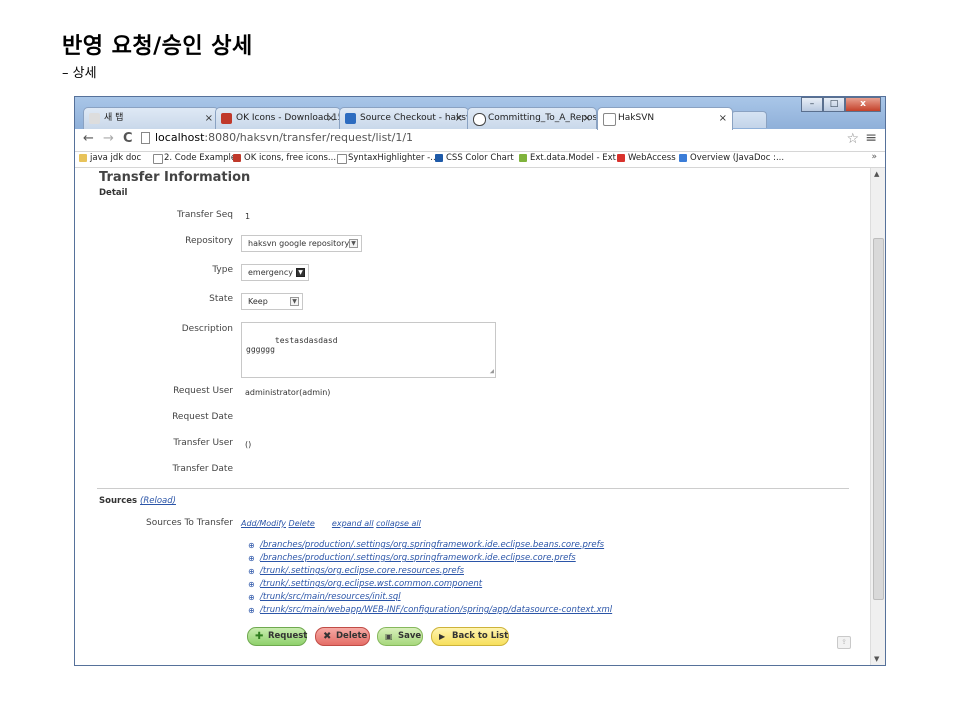 Image resolution: width=960 pixels, height=720 pixels. I want to click on add-modify-link: Add/Modify, so click(263, 523).